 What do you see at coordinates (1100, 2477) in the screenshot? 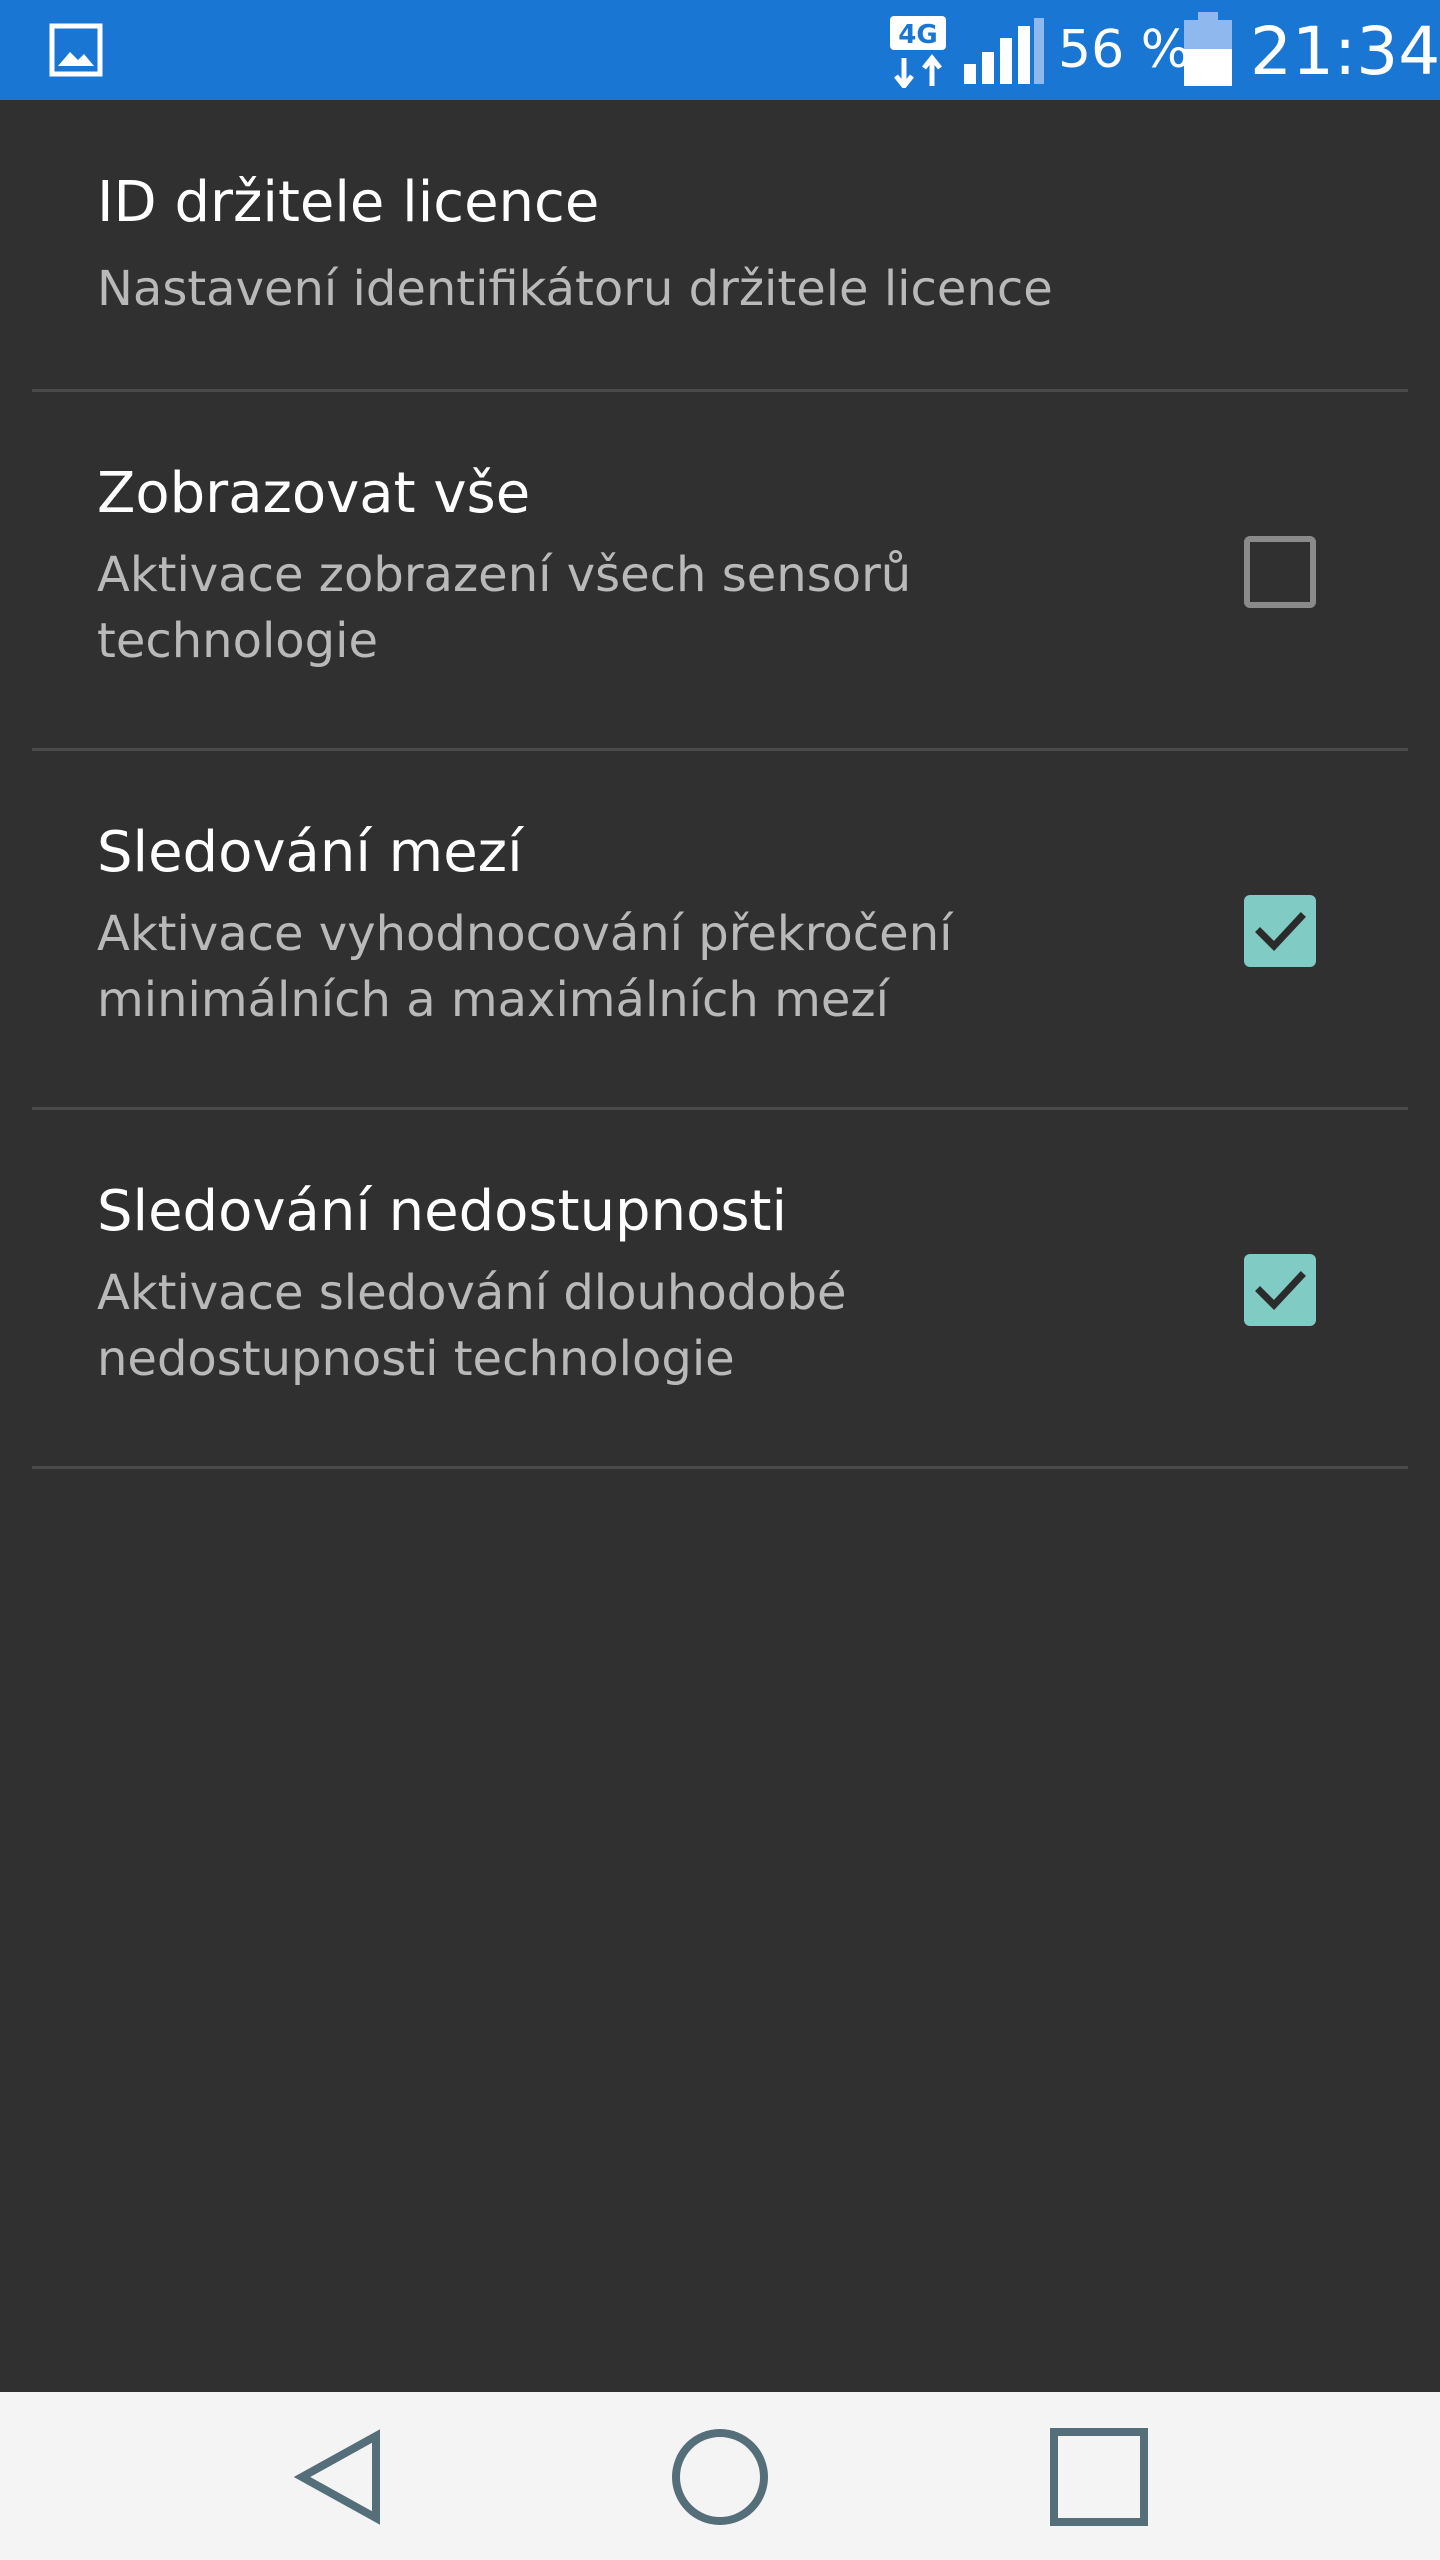
I see `recent-apps-icon` at bounding box center [1100, 2477].